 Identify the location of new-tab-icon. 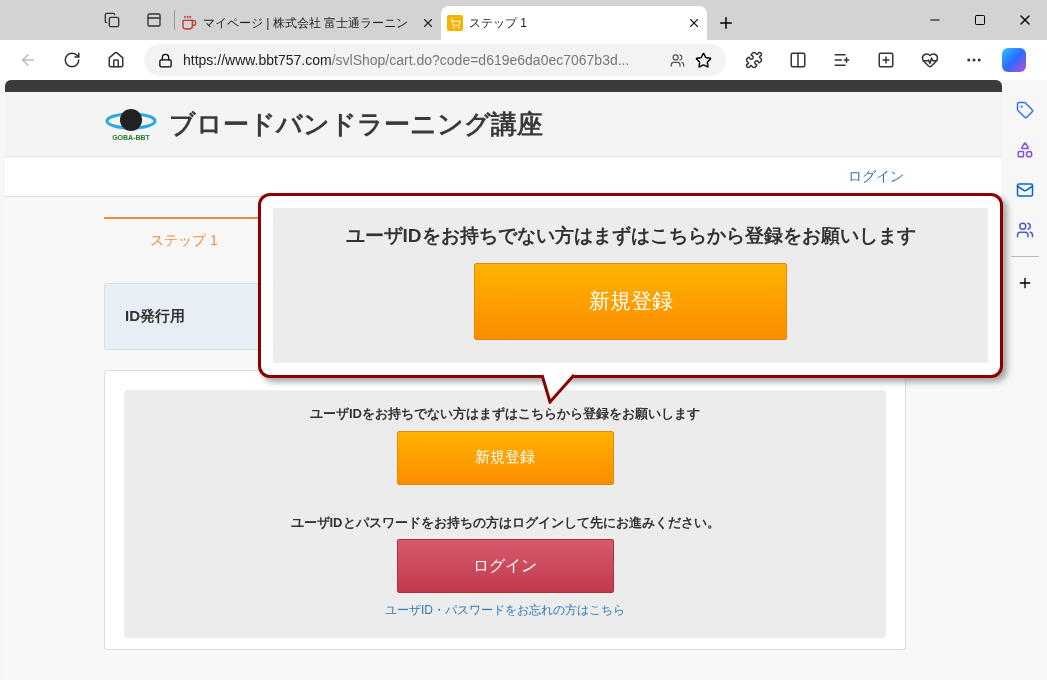
(726, 23).